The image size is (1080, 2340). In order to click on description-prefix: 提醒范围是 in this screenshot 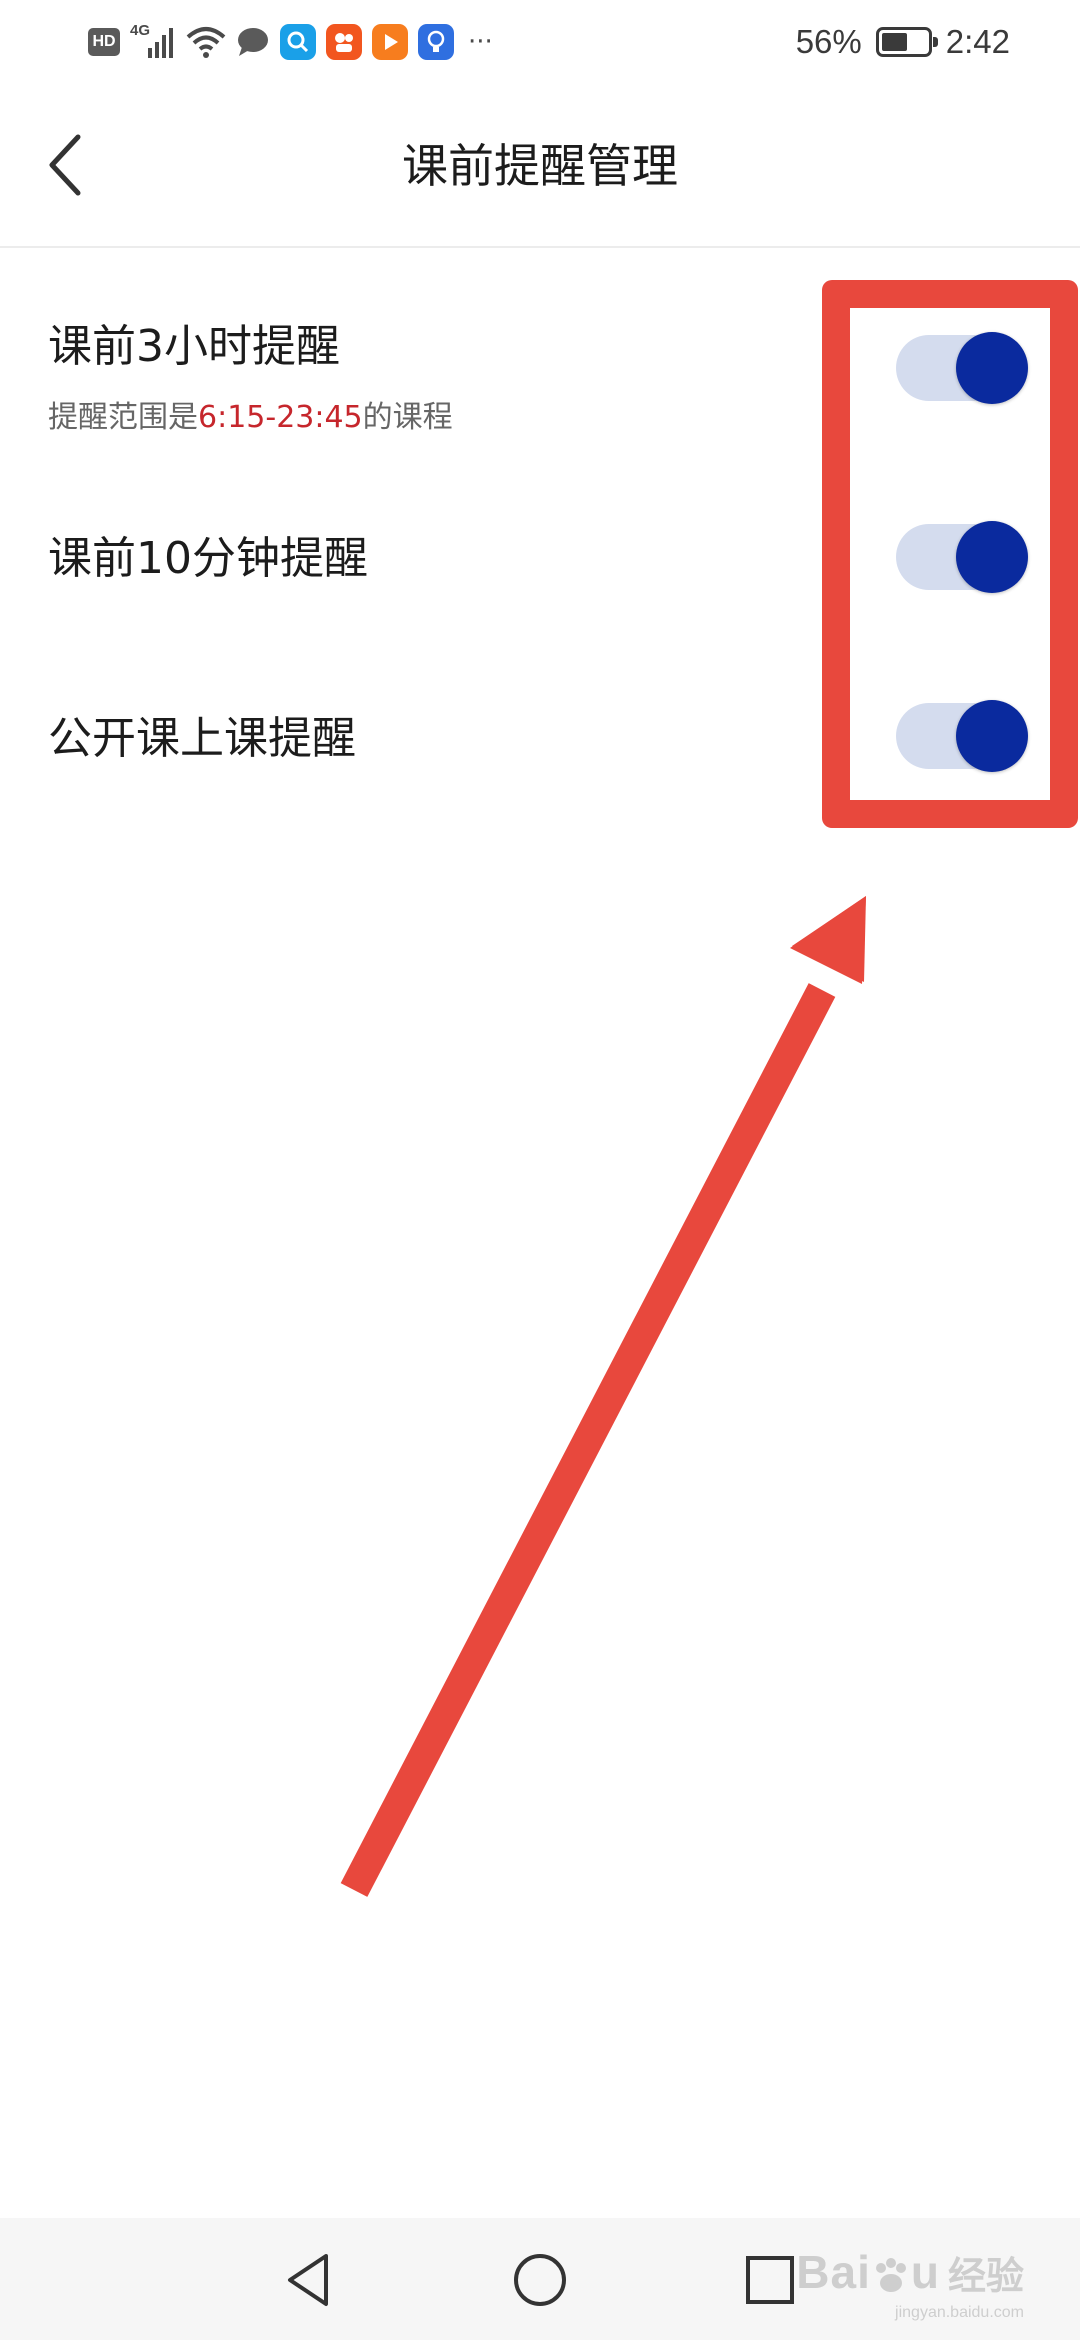, I will do `click(123, 417)`.